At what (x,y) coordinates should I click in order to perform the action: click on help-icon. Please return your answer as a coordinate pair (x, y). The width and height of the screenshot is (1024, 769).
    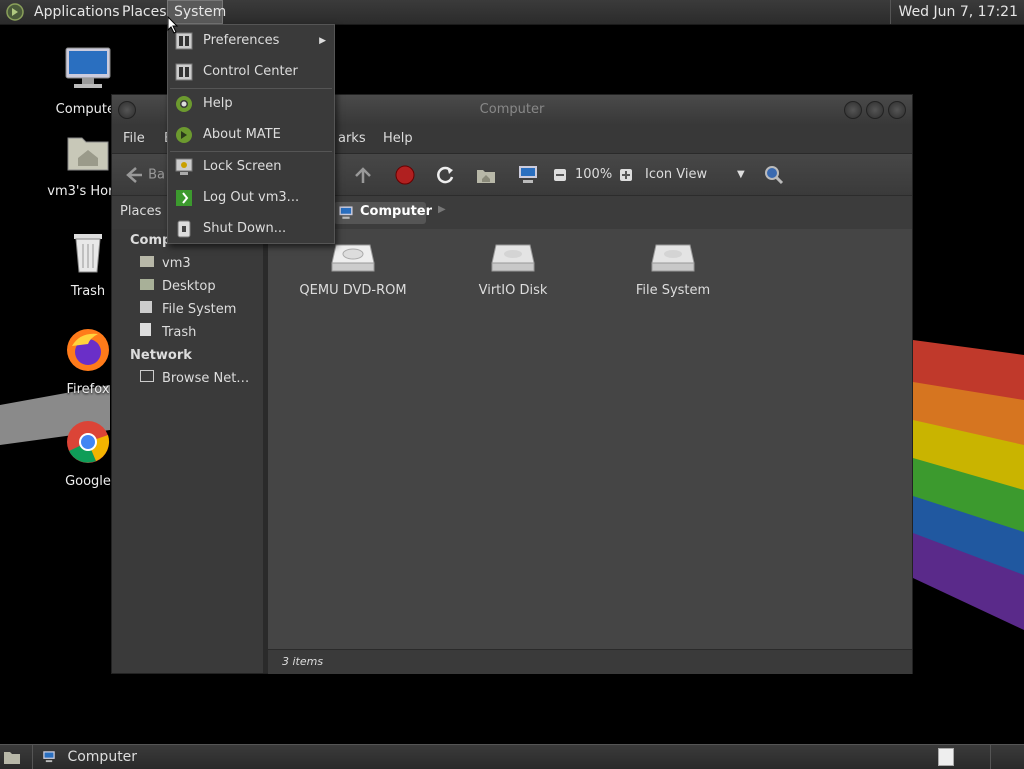
    Looking at the image, I should click on (184, 104).